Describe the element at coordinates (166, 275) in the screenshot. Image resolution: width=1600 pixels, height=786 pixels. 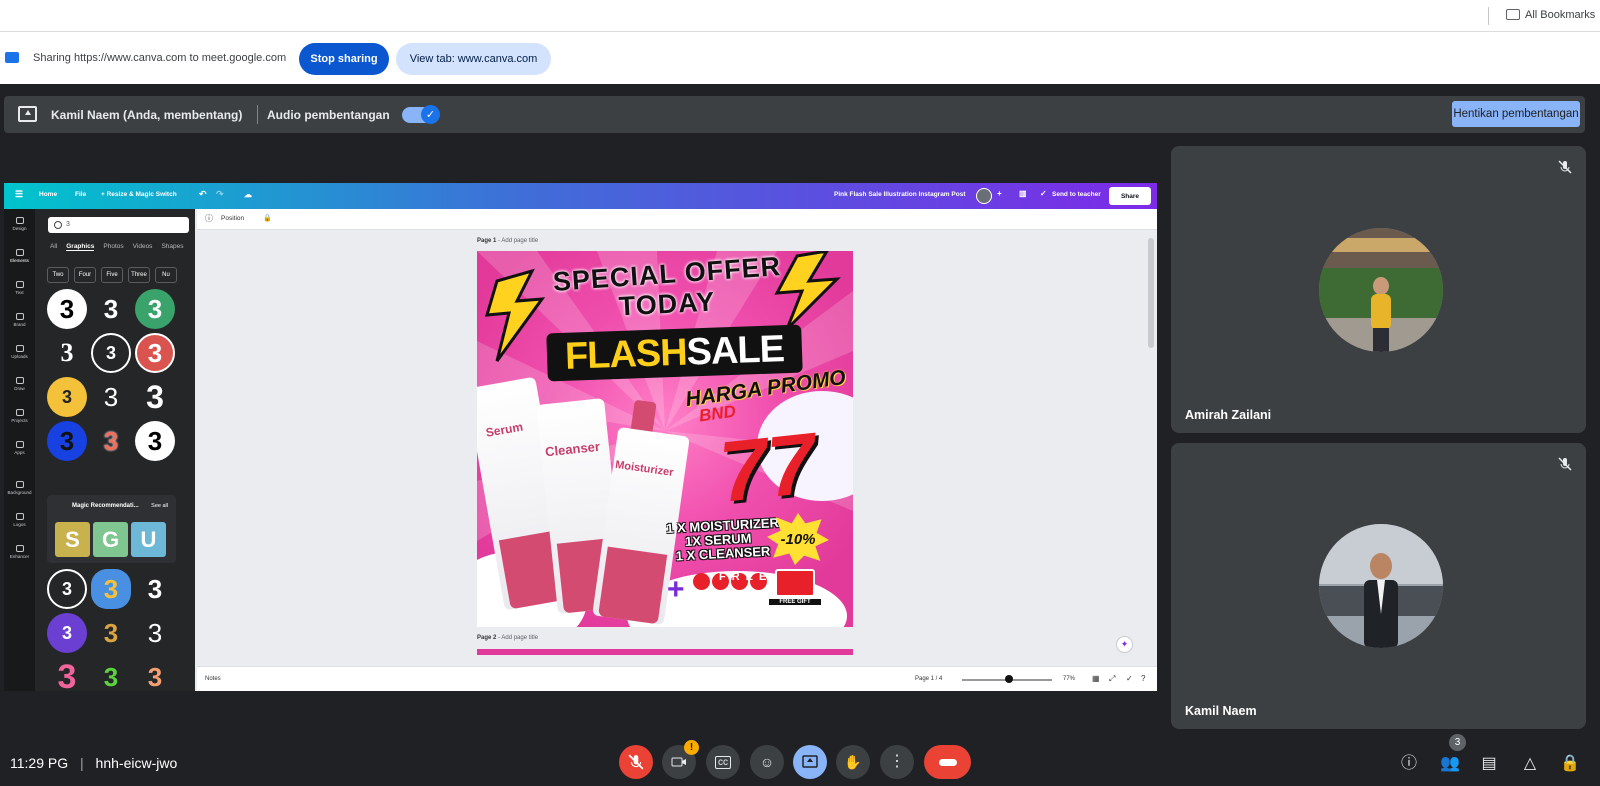
I see `chip-nu: Nu` at that location.